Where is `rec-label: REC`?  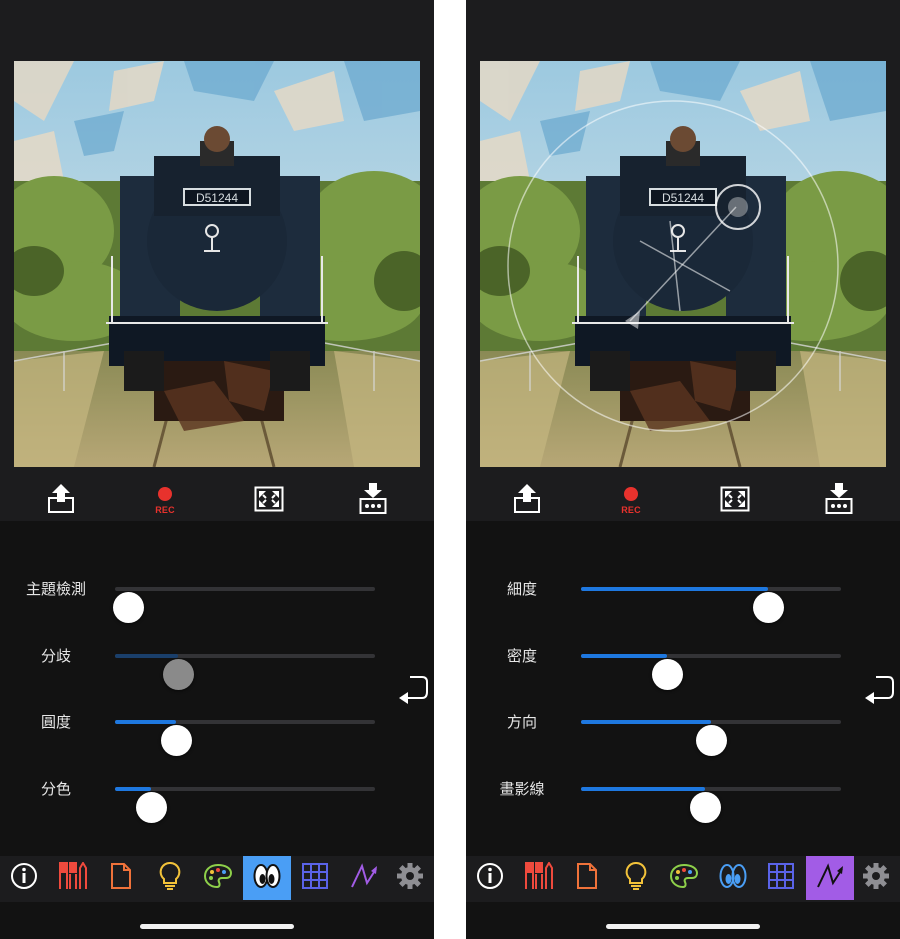
rec-label: REC is located at coordinates (165, 510).